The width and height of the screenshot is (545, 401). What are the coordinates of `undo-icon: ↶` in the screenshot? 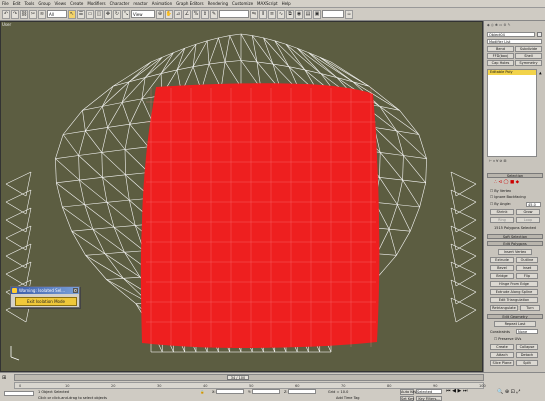 It's located at (6, 14).